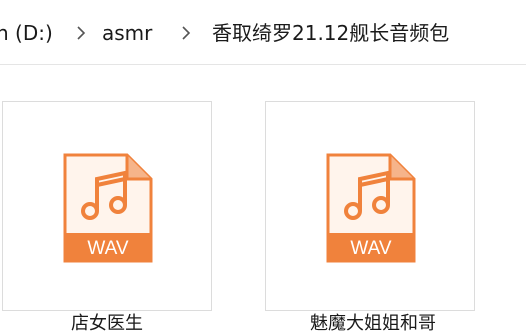 The image size is (526, 335). I want to click on breadcrumb-item-asmr: asmr, so click(127, 33).